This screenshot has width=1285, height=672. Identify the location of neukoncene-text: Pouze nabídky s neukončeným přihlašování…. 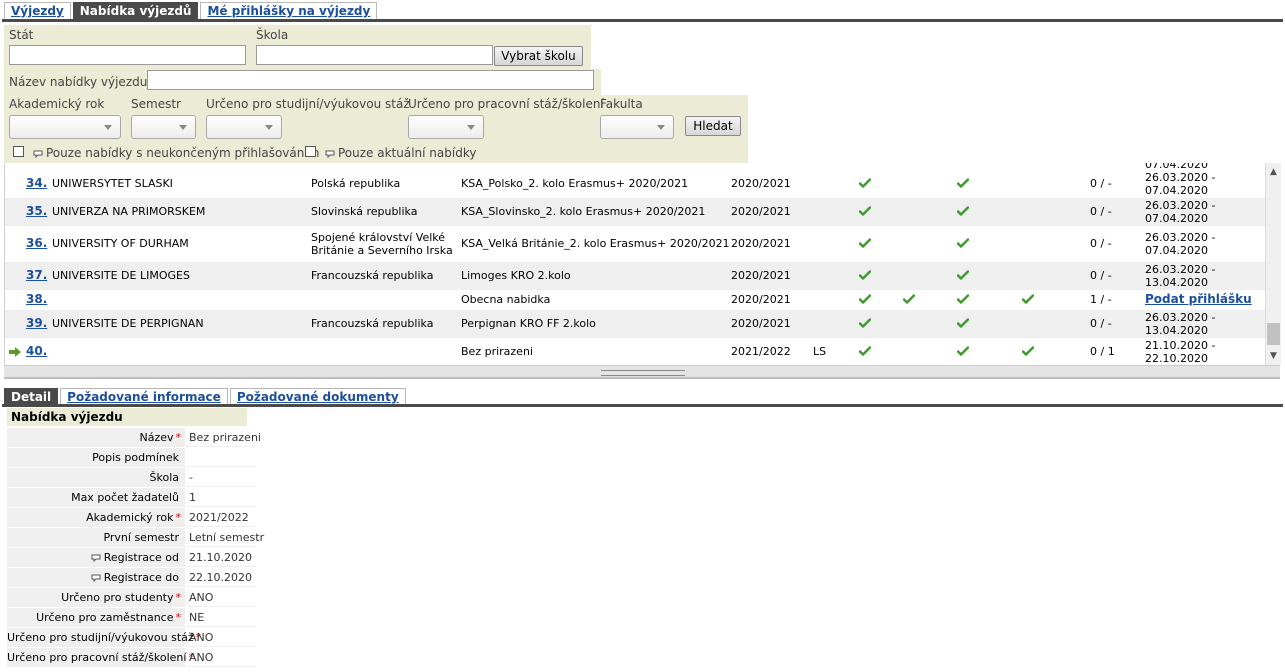
(183, 153).